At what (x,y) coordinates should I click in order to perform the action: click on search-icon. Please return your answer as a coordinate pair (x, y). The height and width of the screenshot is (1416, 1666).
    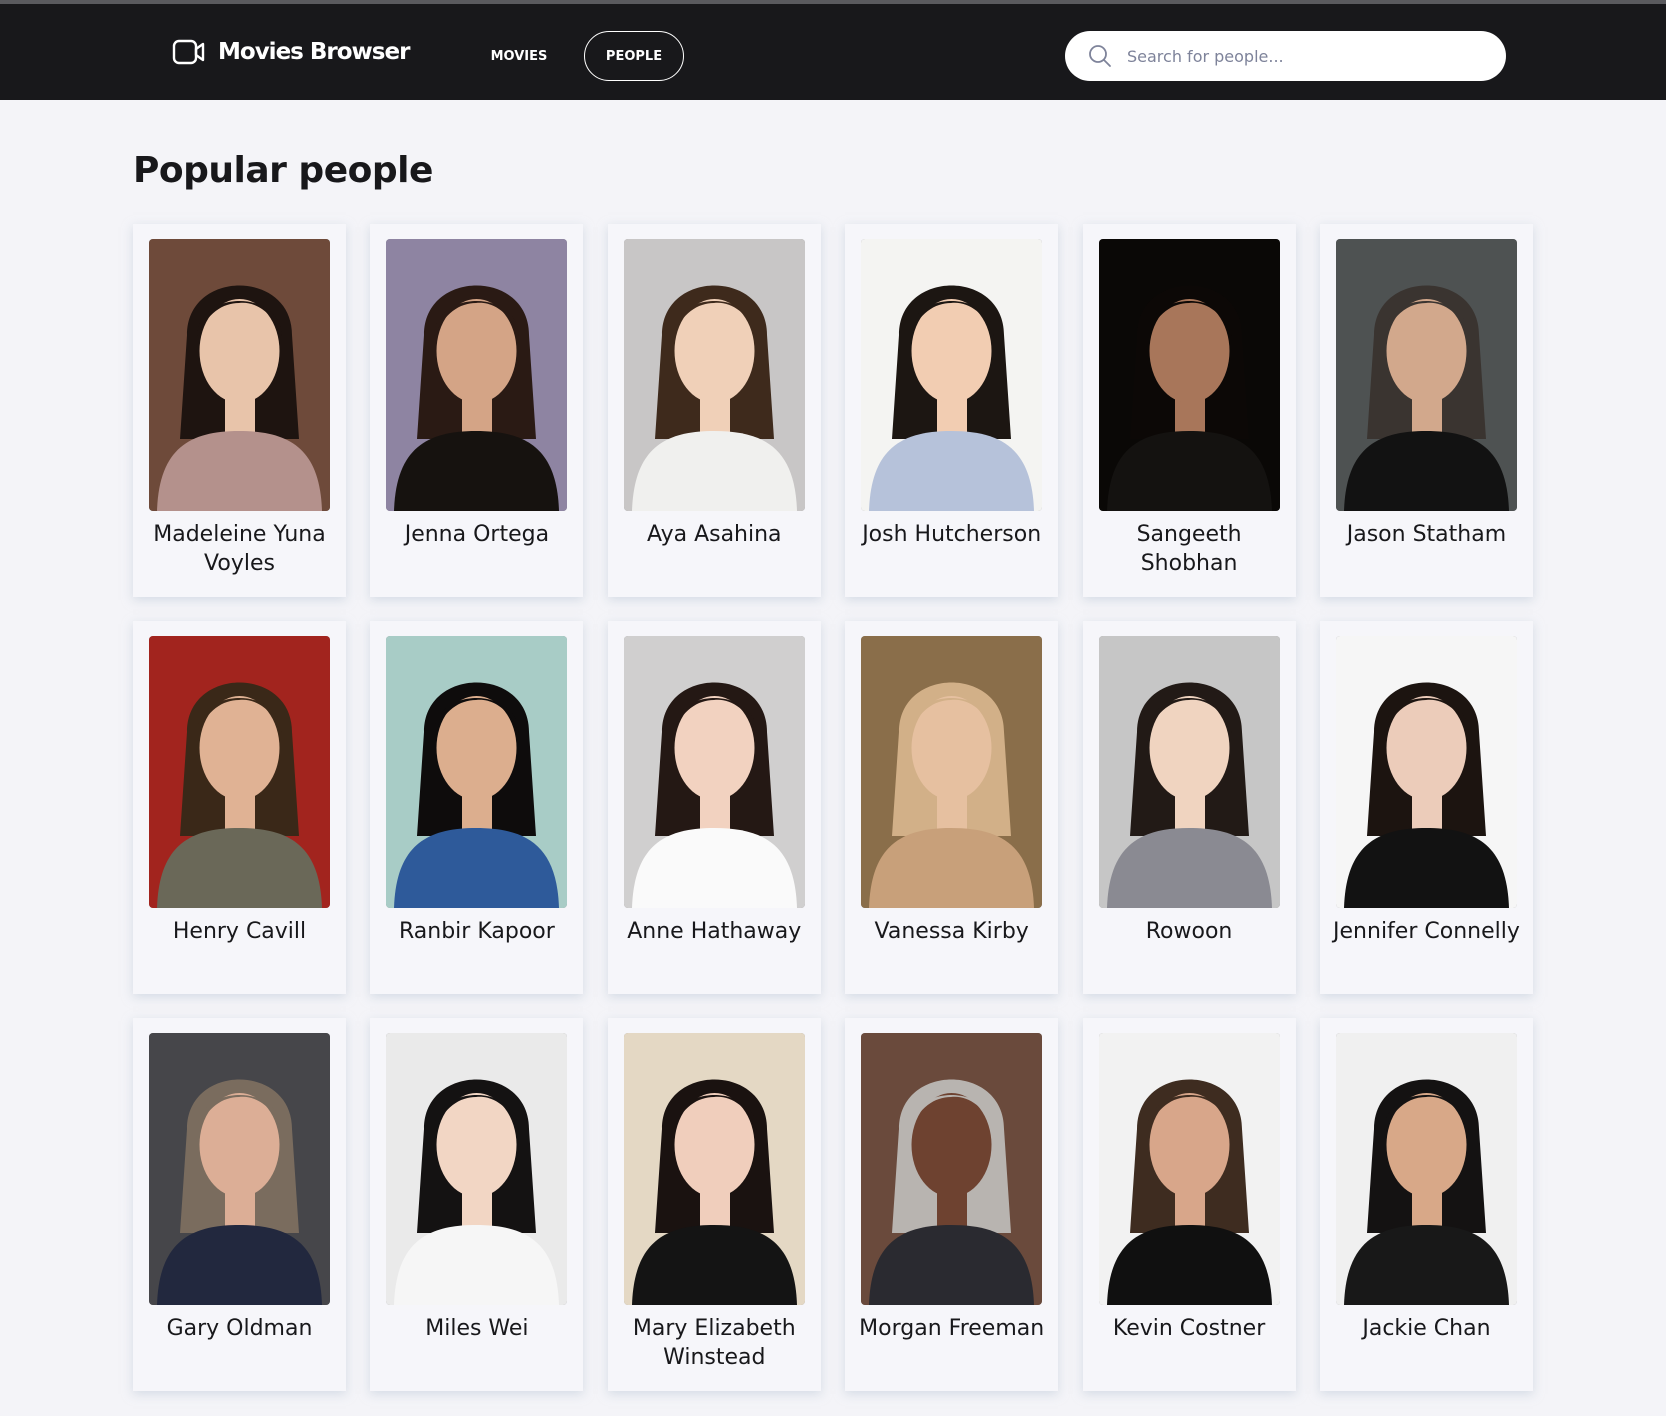
    Looking at the image, I should click on (1100, 56).